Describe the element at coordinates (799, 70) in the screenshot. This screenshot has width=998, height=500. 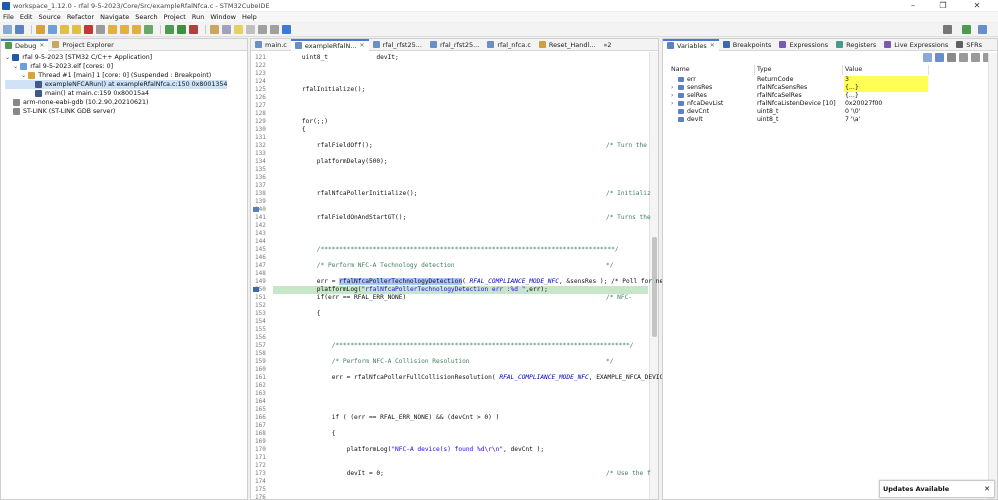
I see `column-type: Type` at that location.